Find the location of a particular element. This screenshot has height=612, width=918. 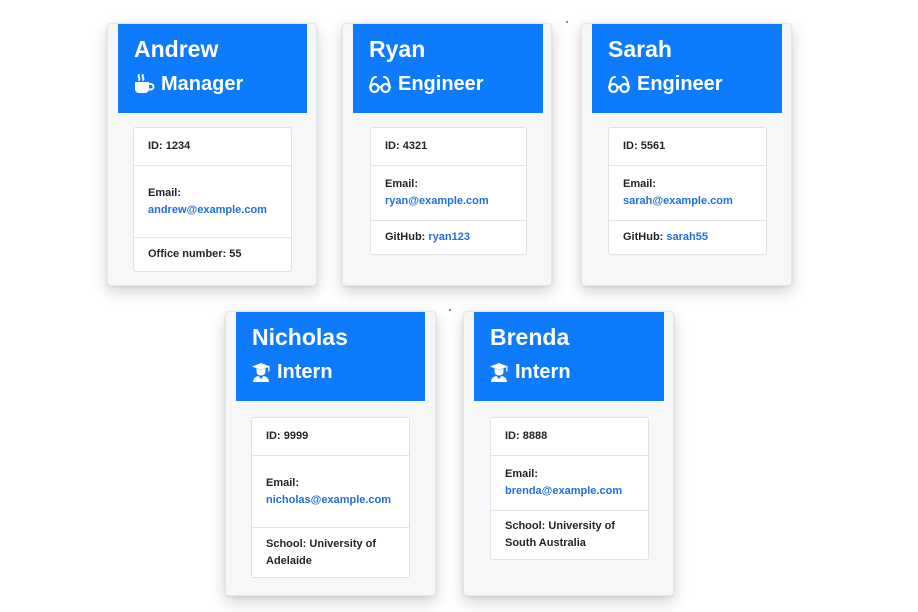

employee-name: Brenda is located at coordinates (530, 337).